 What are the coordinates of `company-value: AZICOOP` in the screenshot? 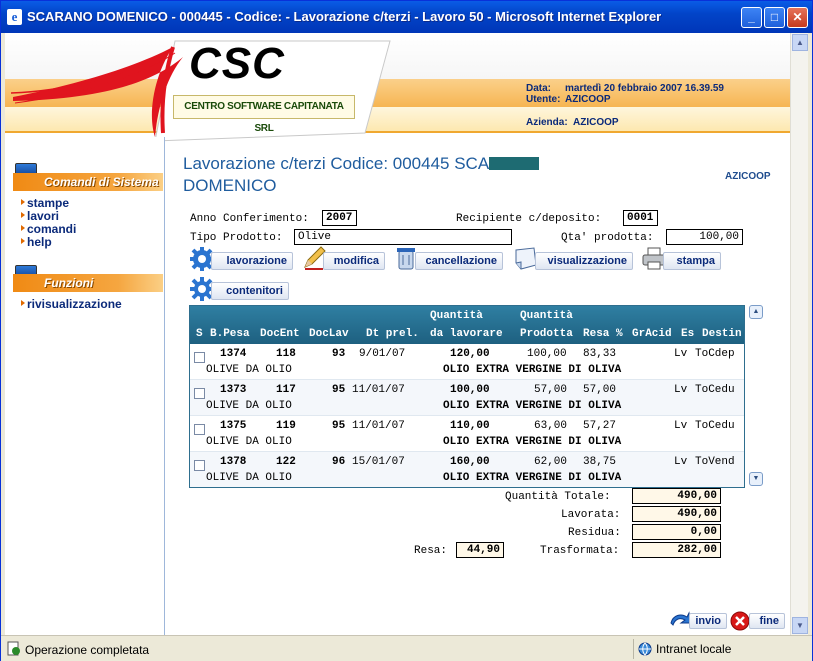 It's located at (596, 122).